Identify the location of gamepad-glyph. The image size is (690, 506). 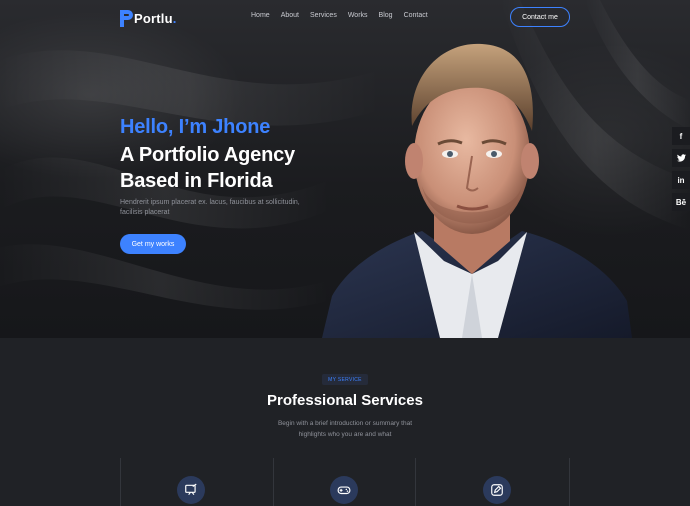
(344, 490).